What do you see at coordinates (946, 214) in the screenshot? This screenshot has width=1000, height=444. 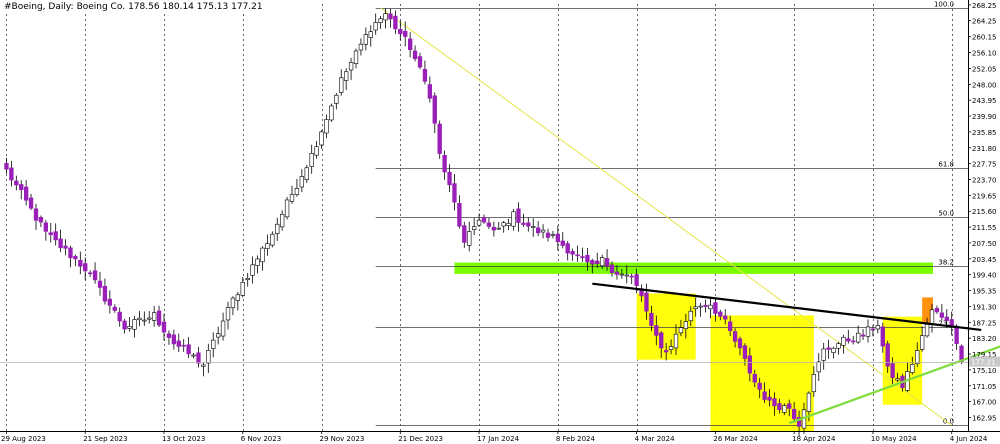 I see `fib-level-label: 50.0` at bounding box center [946, 214].